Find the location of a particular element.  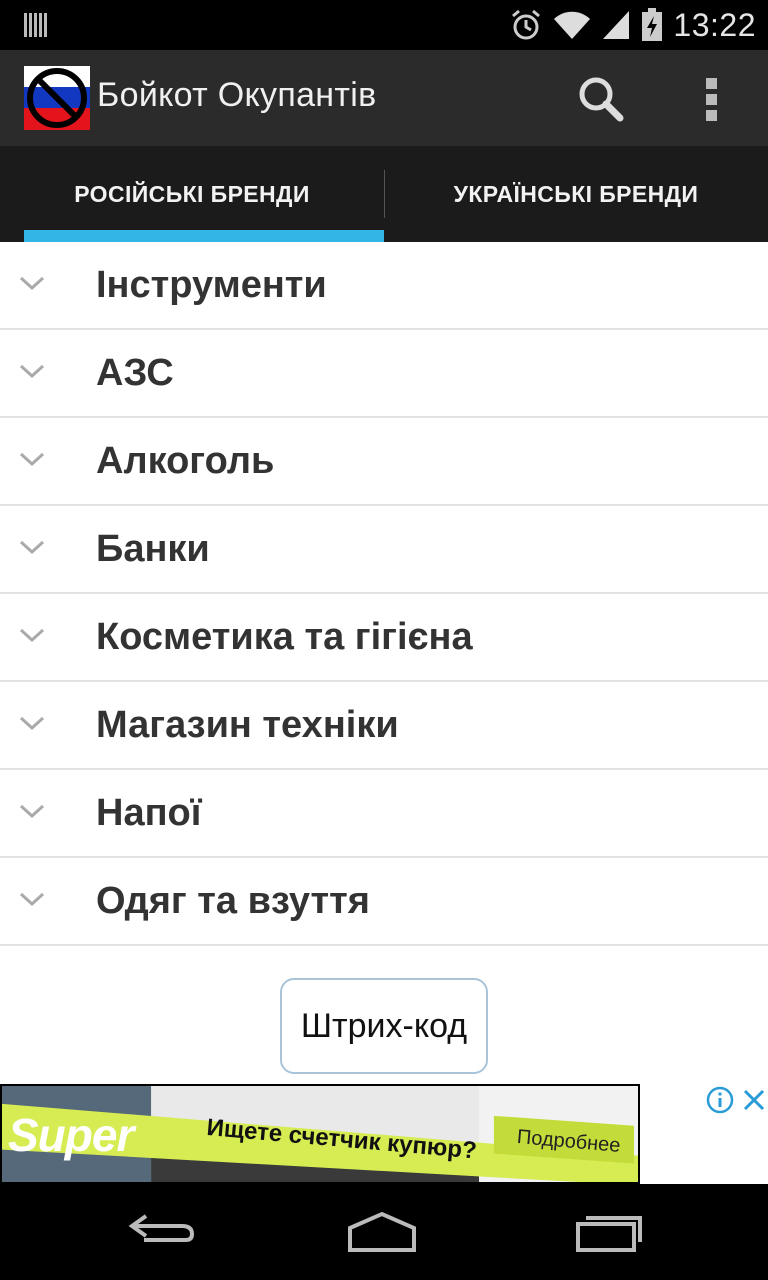

category-item: Магазин техніки is located at coordinates (384, 726).